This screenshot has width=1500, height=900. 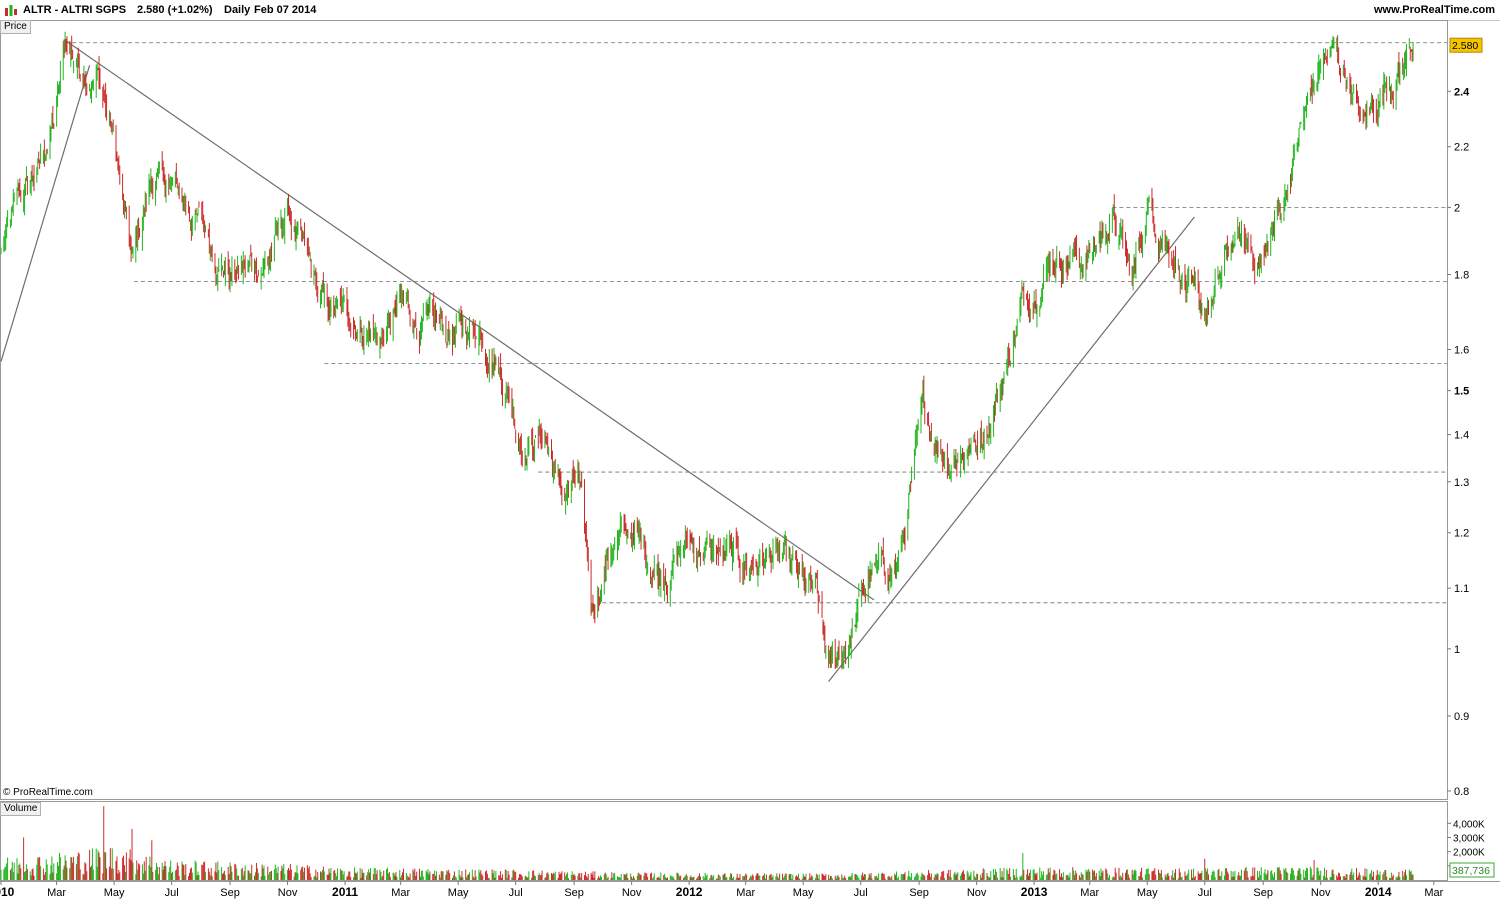 I want to click on volume-axis-label: 4,000K, so click(x=1469, y=824).